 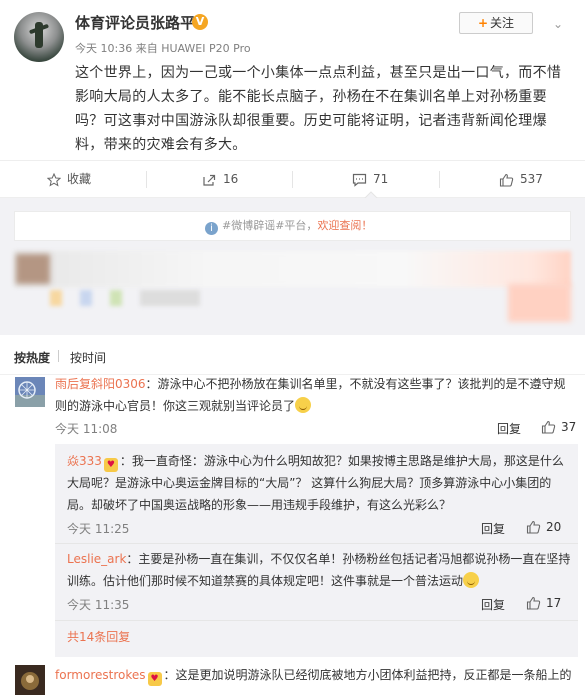 I want to click on author-avatar, so click(x=39, y=37).